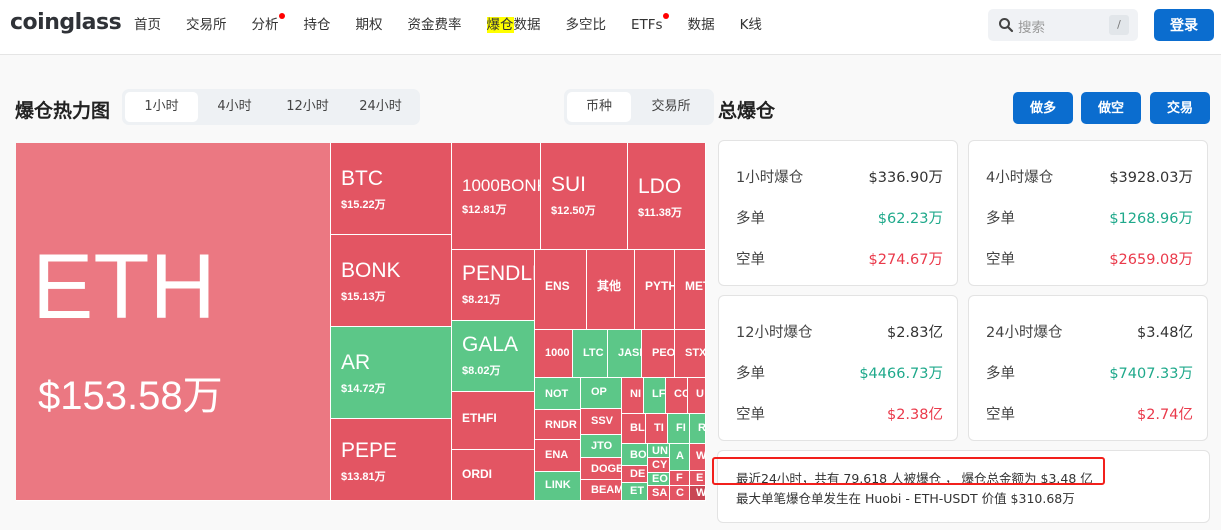  I want to click on cell-symbol: ENS, so click(557, 286).